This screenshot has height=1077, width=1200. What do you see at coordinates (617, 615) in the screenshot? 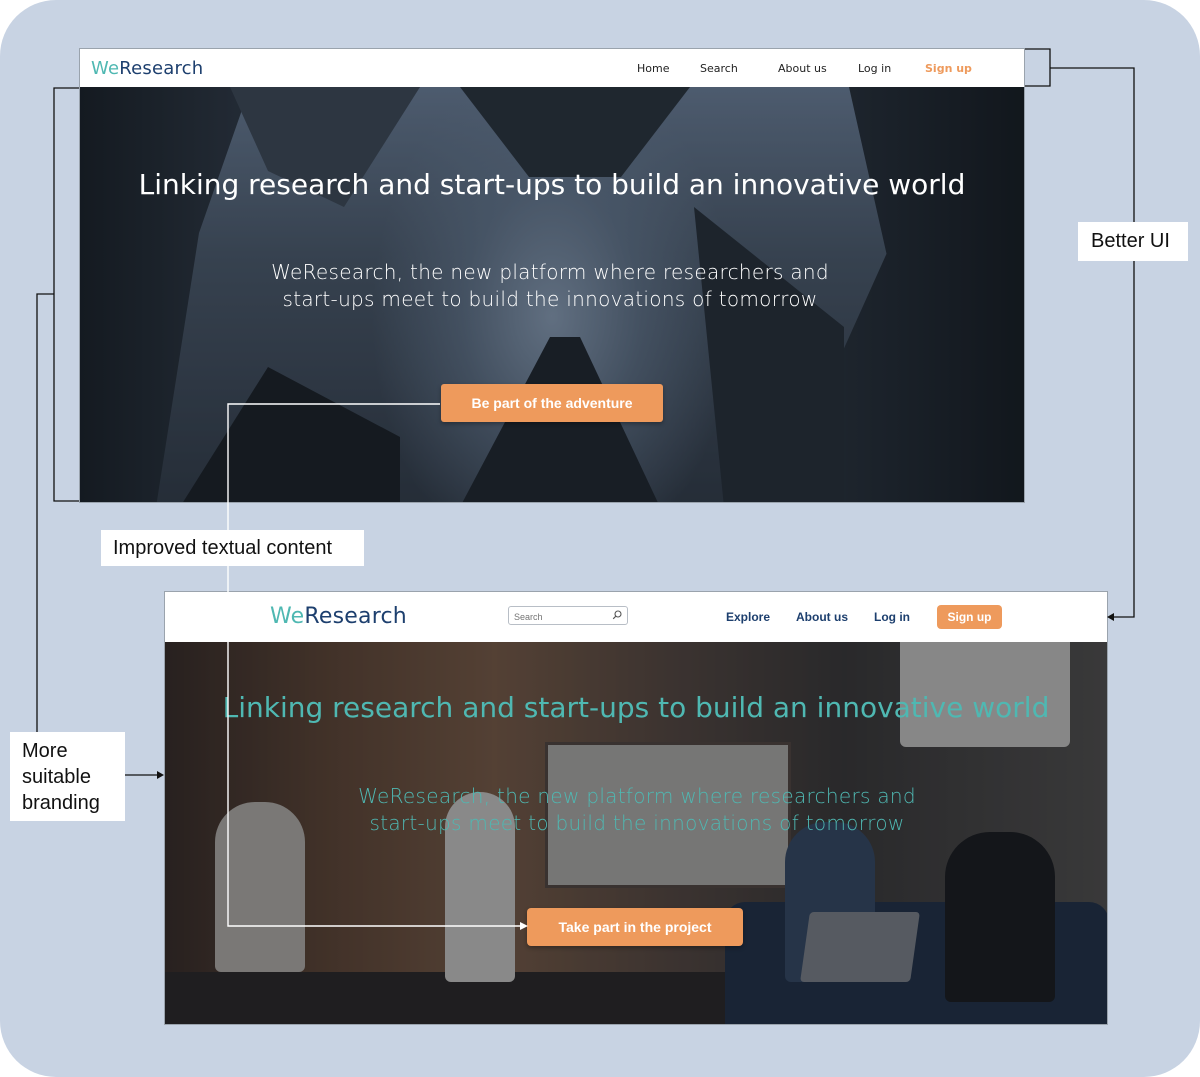
I see `search-icon` at bounding box center [617, 615].